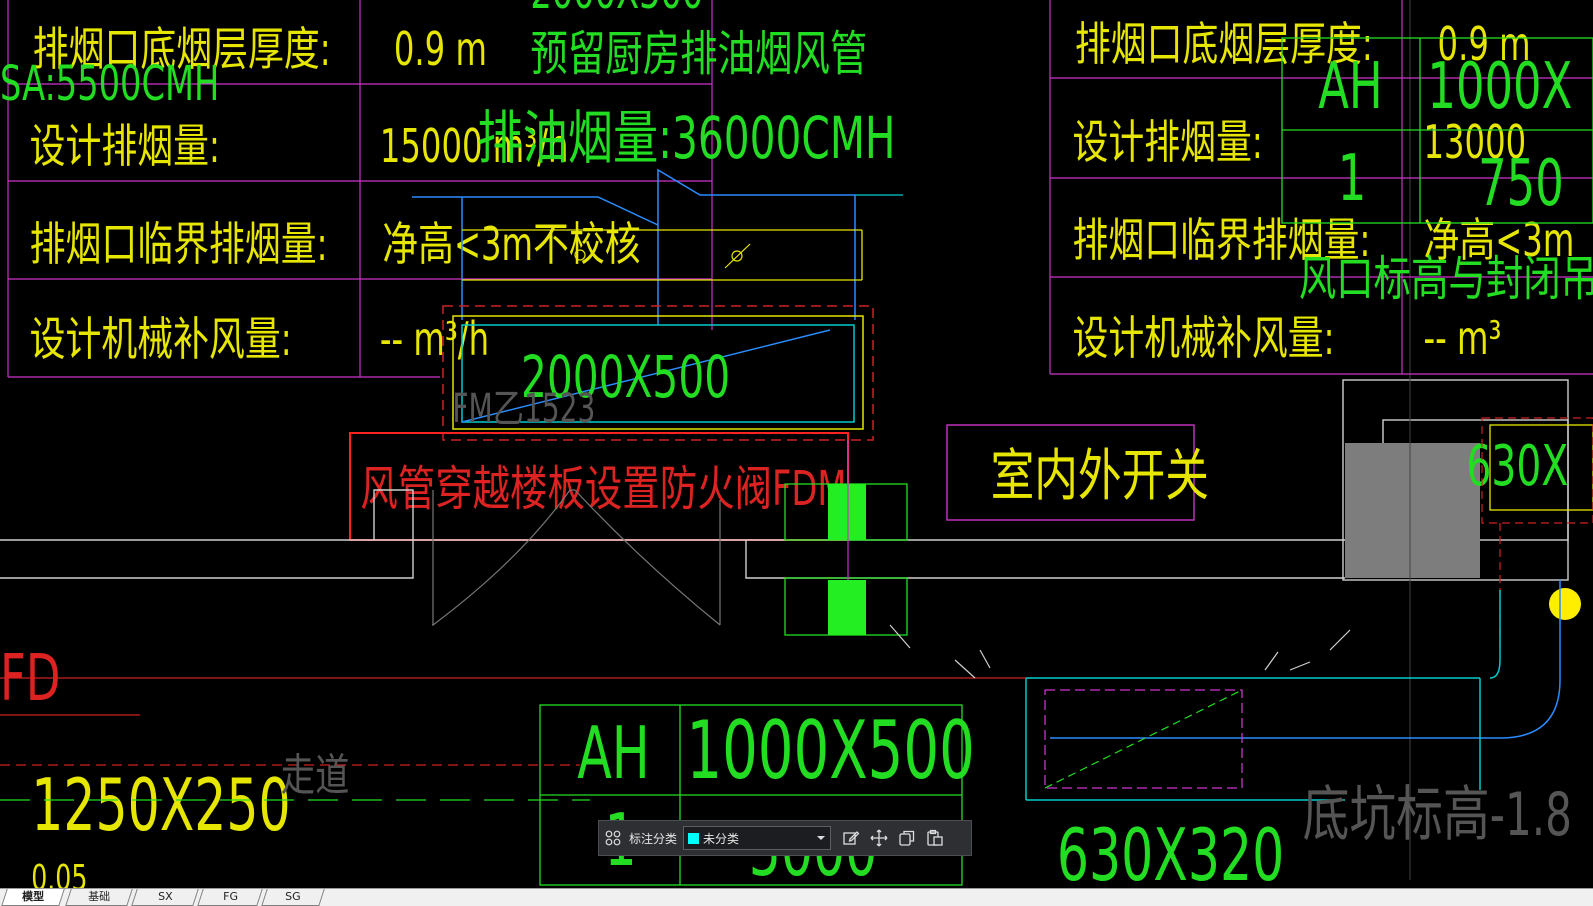  I want to click on sa-volume-label: SA:5500CMH, so click(109, 85).